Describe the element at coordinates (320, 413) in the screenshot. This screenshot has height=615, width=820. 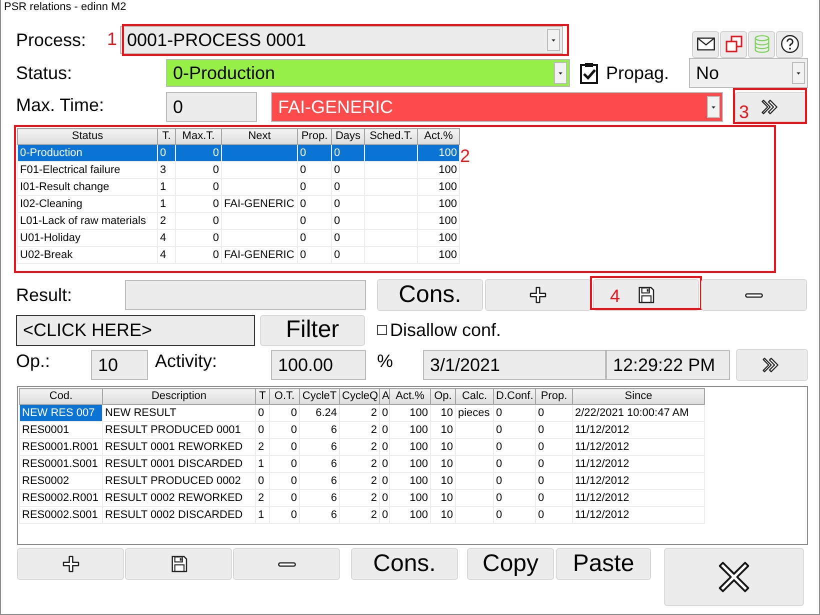
I see `table-cell: 6.24` at that location.